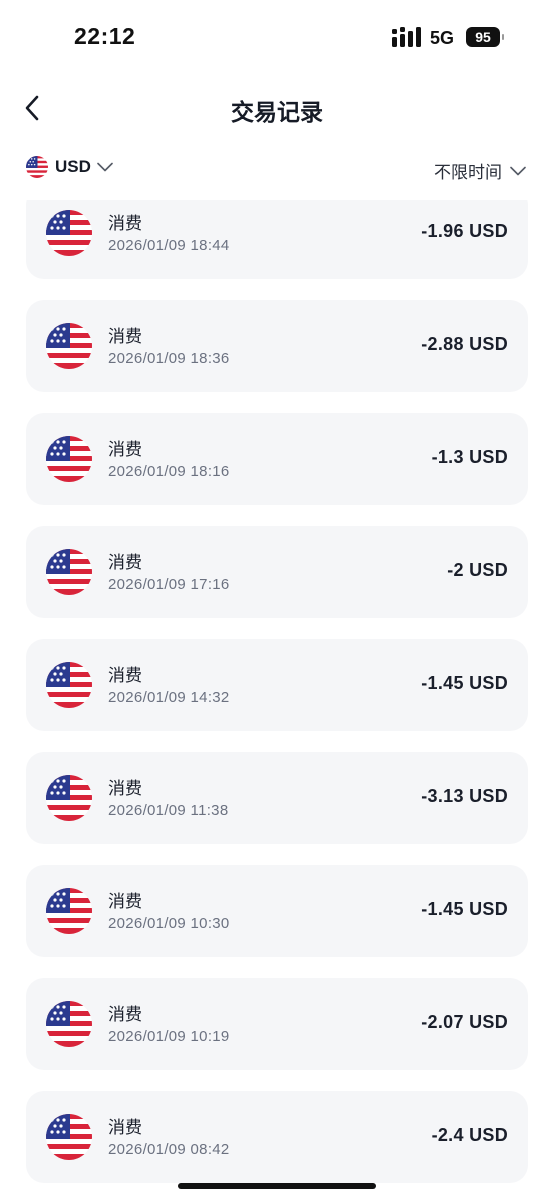  What do you see at coordinates (169, 358) in the screenshot?
I see `transaction-time: 2026/01/09 18:36` at bounding box center [169, 358].